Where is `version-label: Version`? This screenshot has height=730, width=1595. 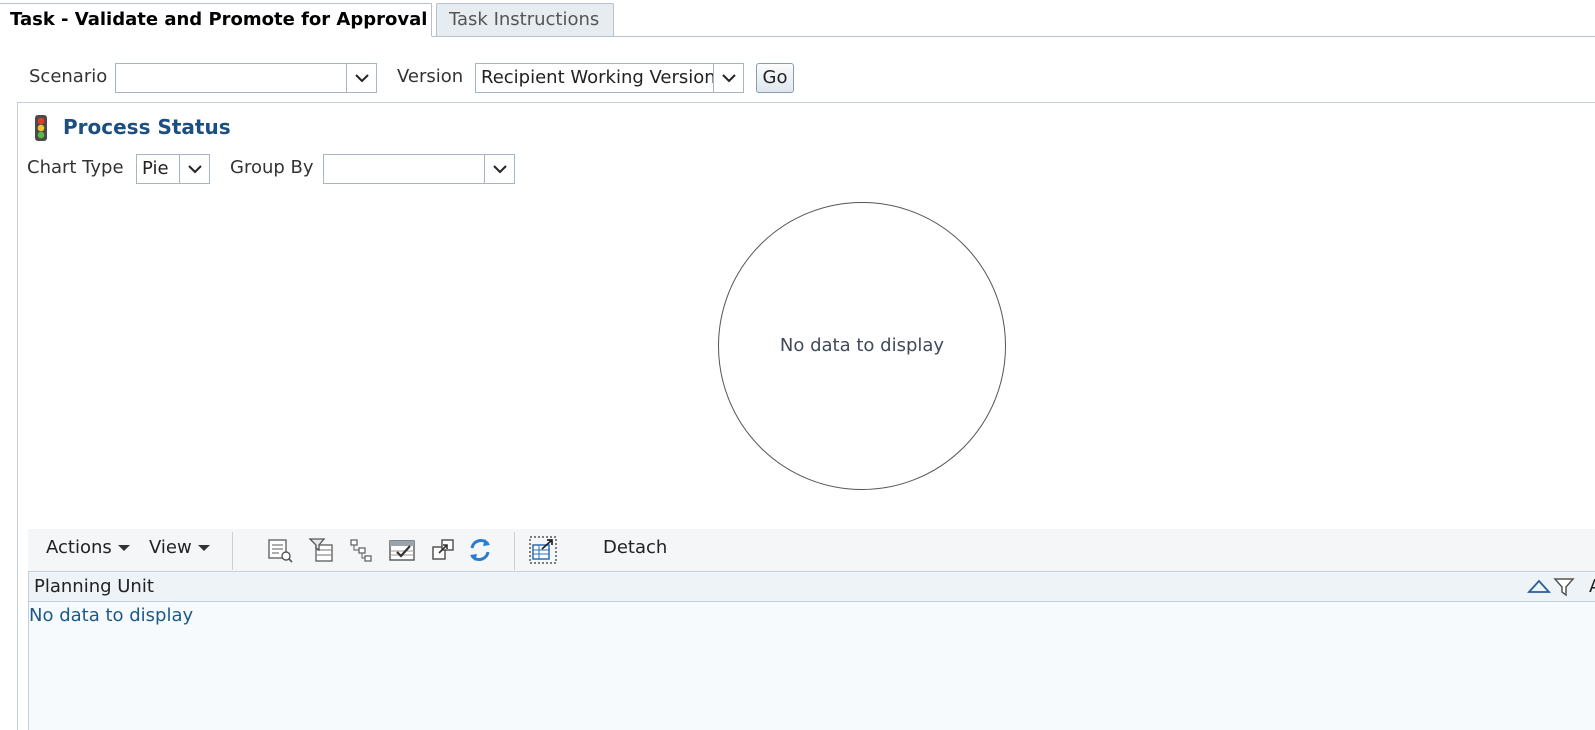 version-label: Version is located at coordinates (430, 76).